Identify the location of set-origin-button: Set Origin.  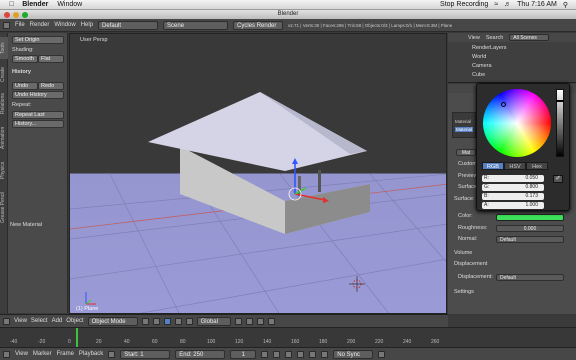
(38, 40).